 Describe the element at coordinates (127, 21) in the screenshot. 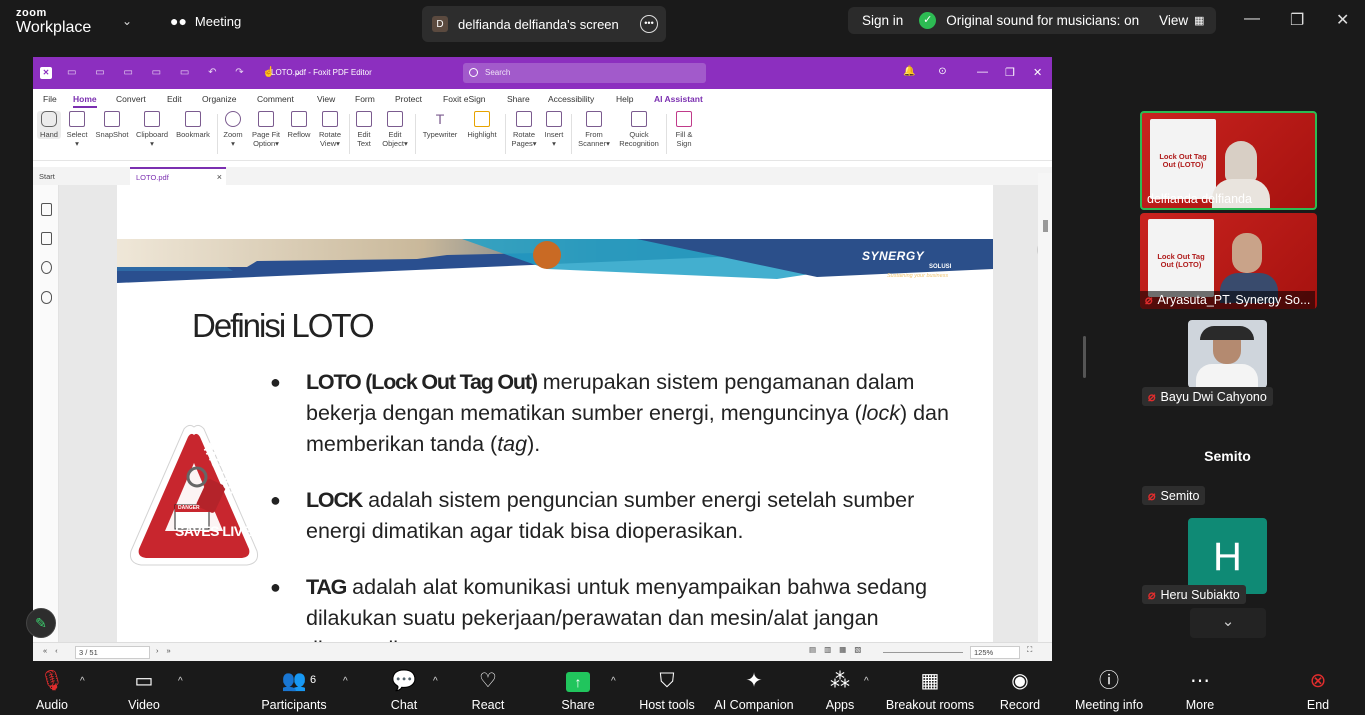

I see `chevron-down-icon: ⌄` at that location.